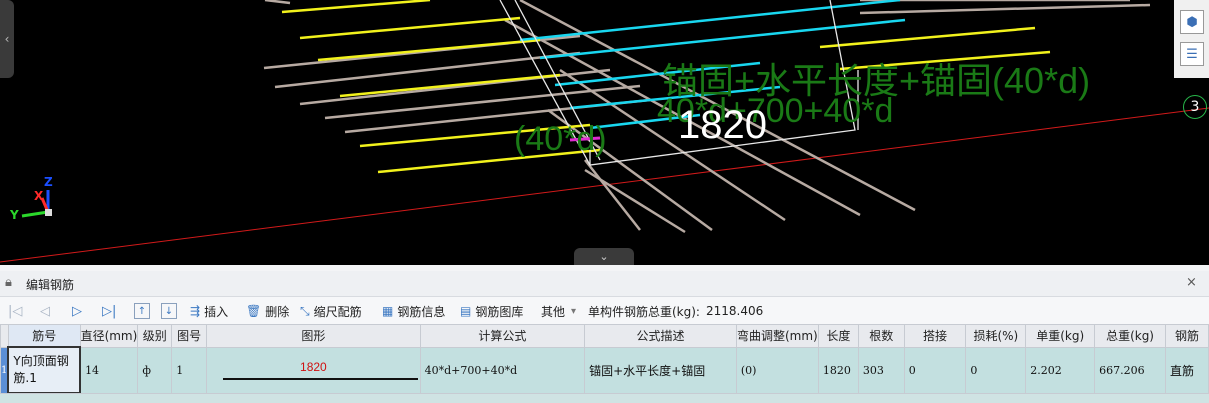  What do you see at coordinates (644, 311) in the screenshot?
I see `total-weight-label: 单构件钢筋总重(kg):` at bounding box center [644, 311].